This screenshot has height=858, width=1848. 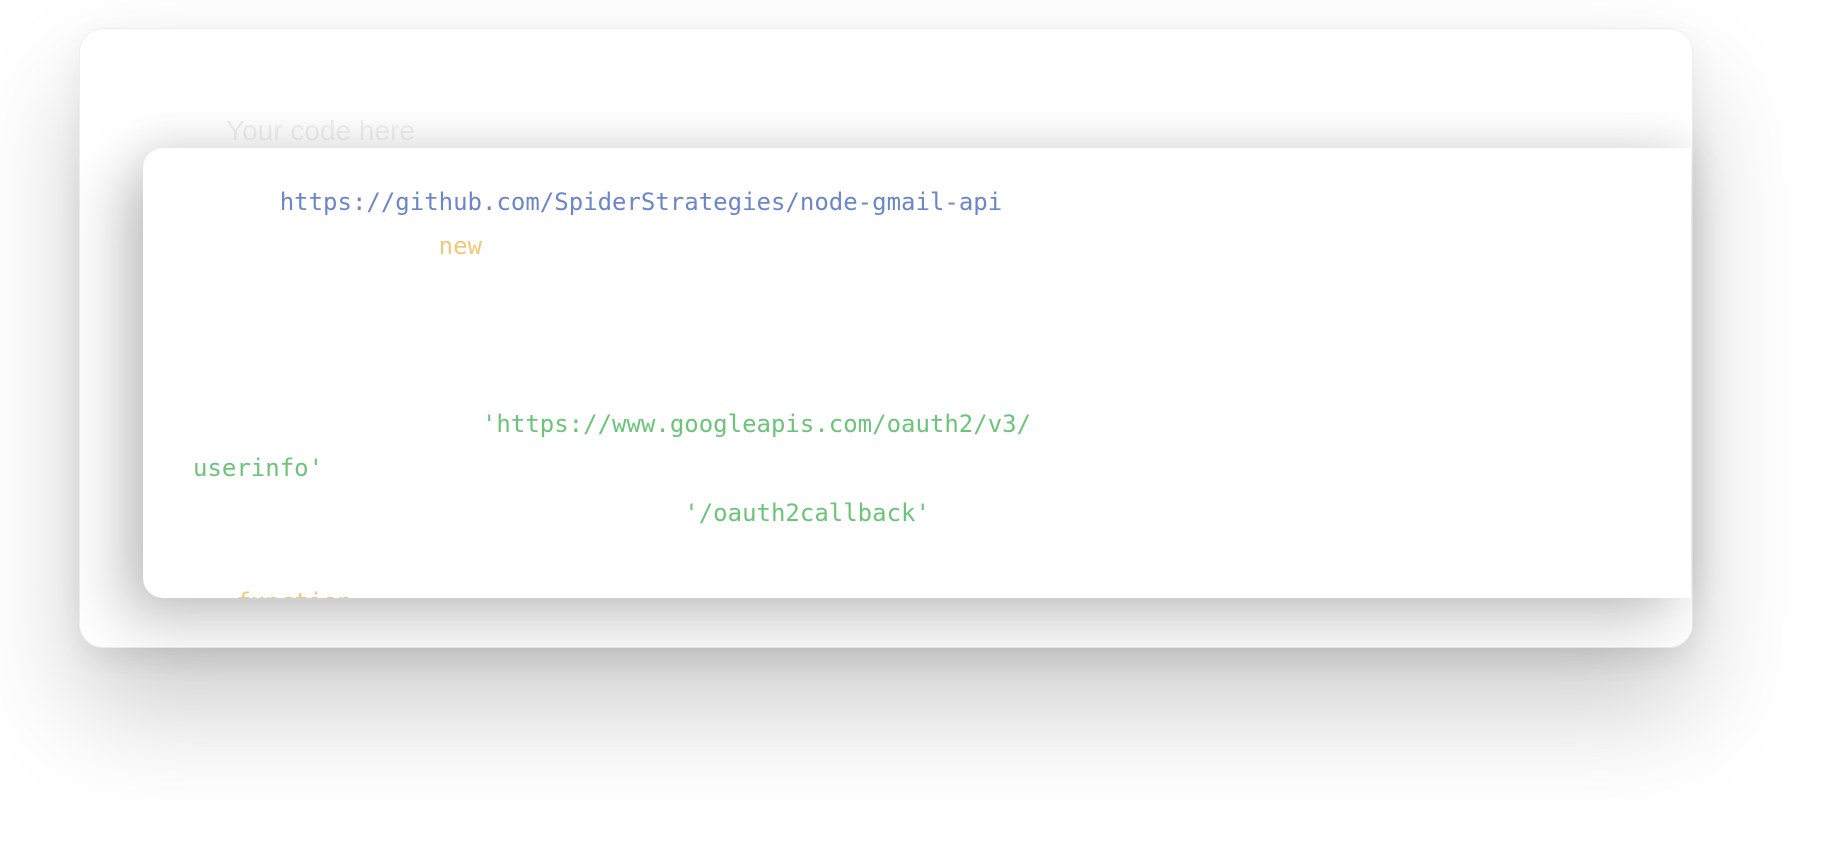 What do you see at coordinates (756, 424) in the screenshot?
I see `userinfo-url-string: 'https://www.googleapis.com/oauth2/v3/` at bounding box center [756, 424].